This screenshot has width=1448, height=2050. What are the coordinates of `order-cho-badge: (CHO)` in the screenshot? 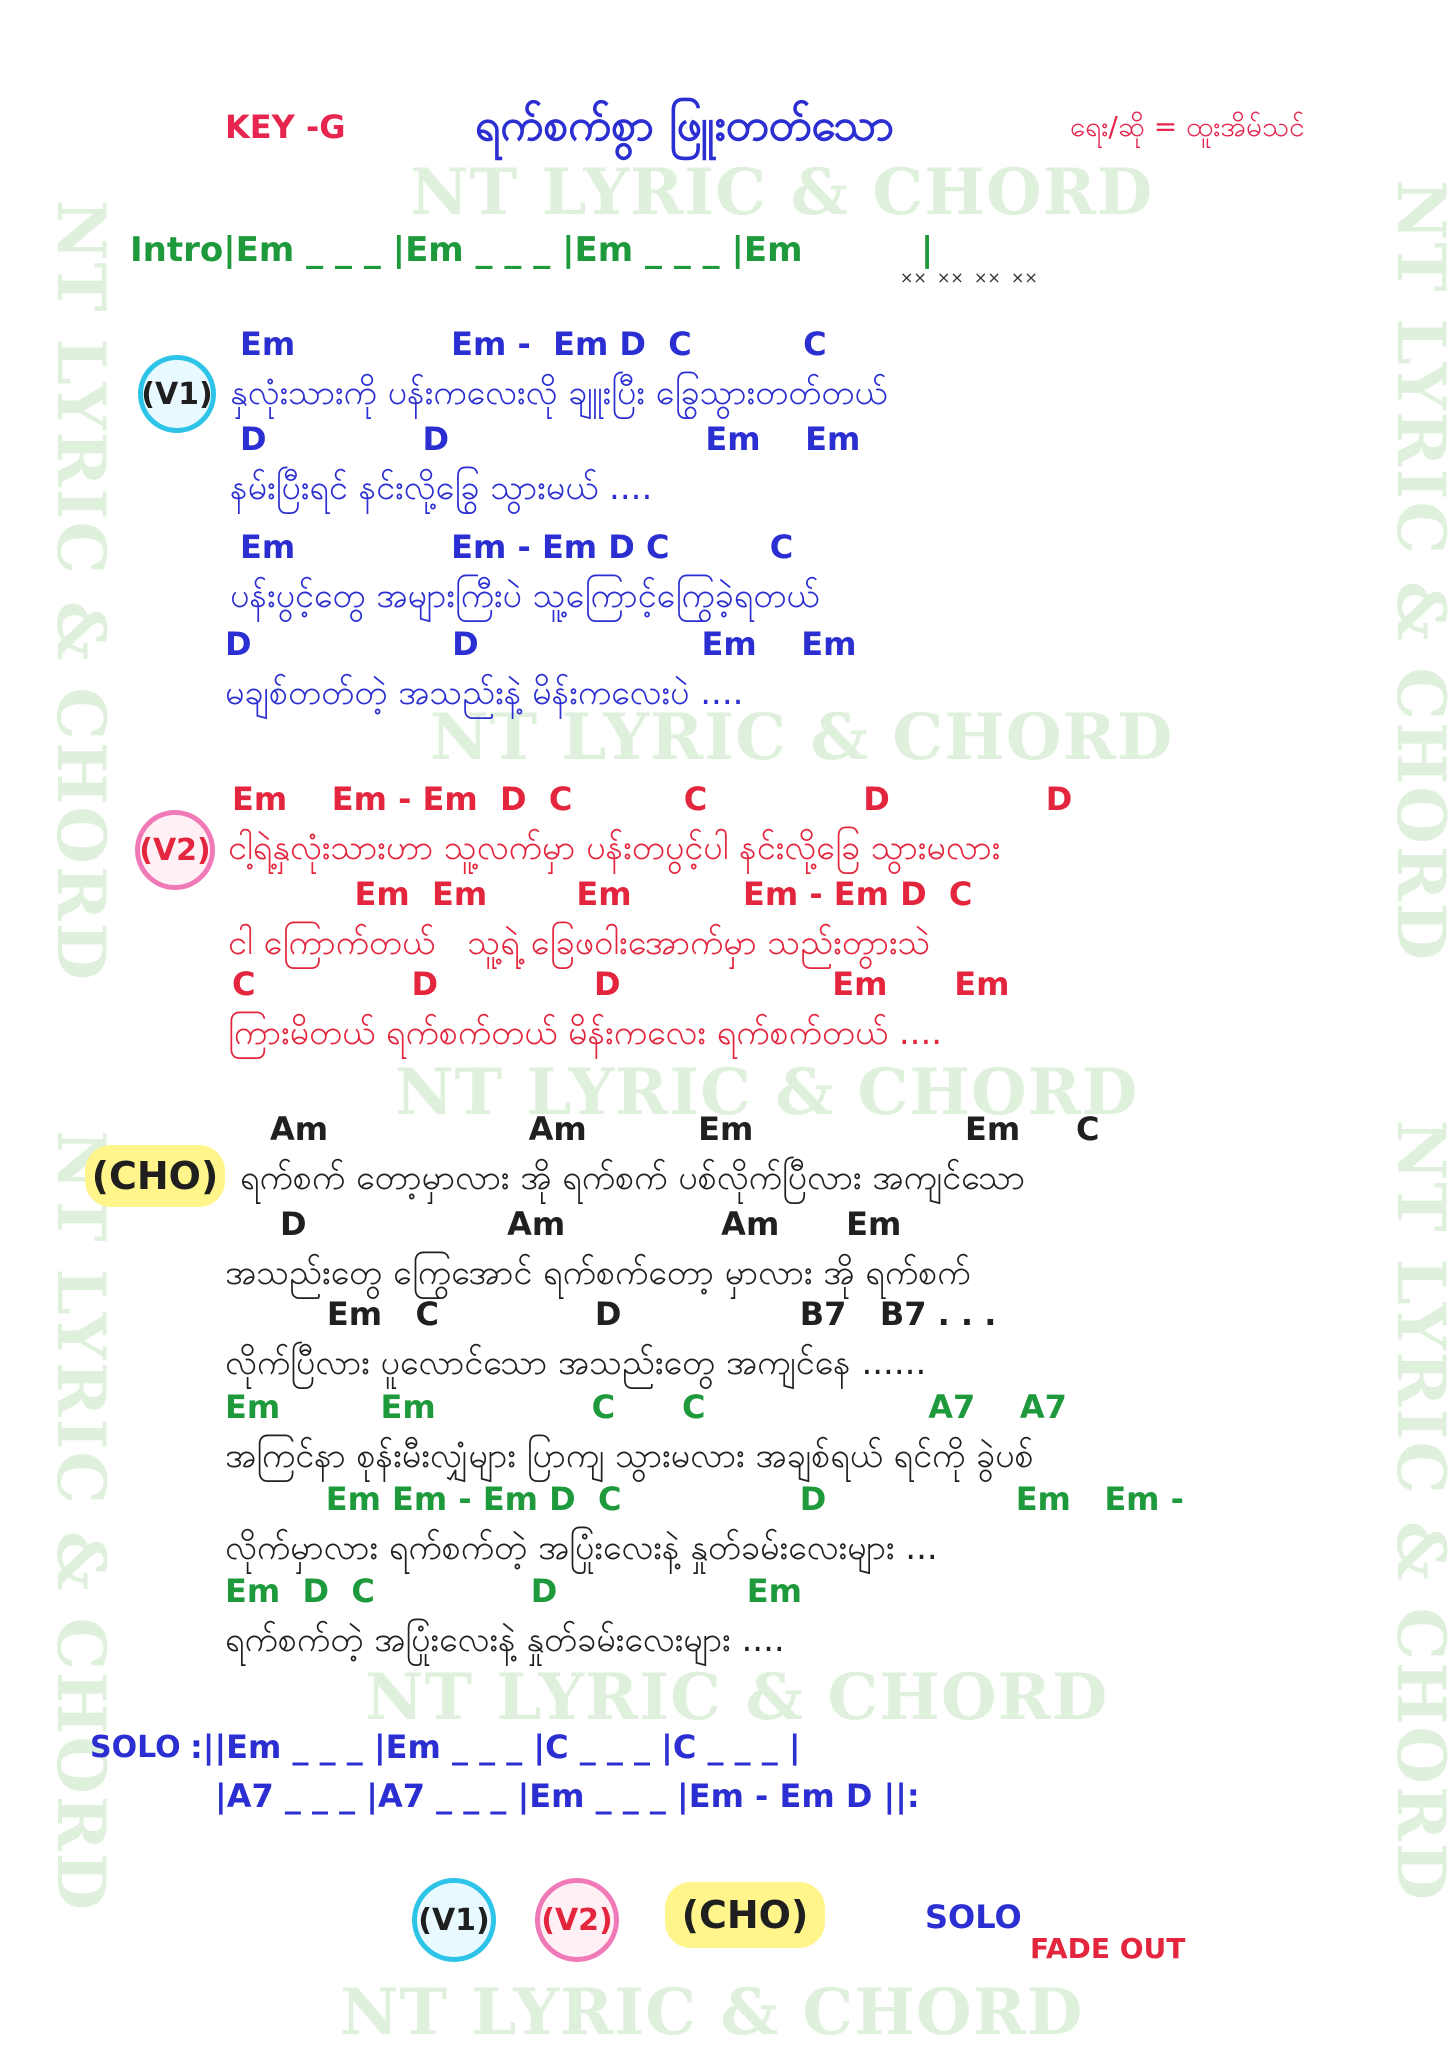 It's located at (745, 1915).